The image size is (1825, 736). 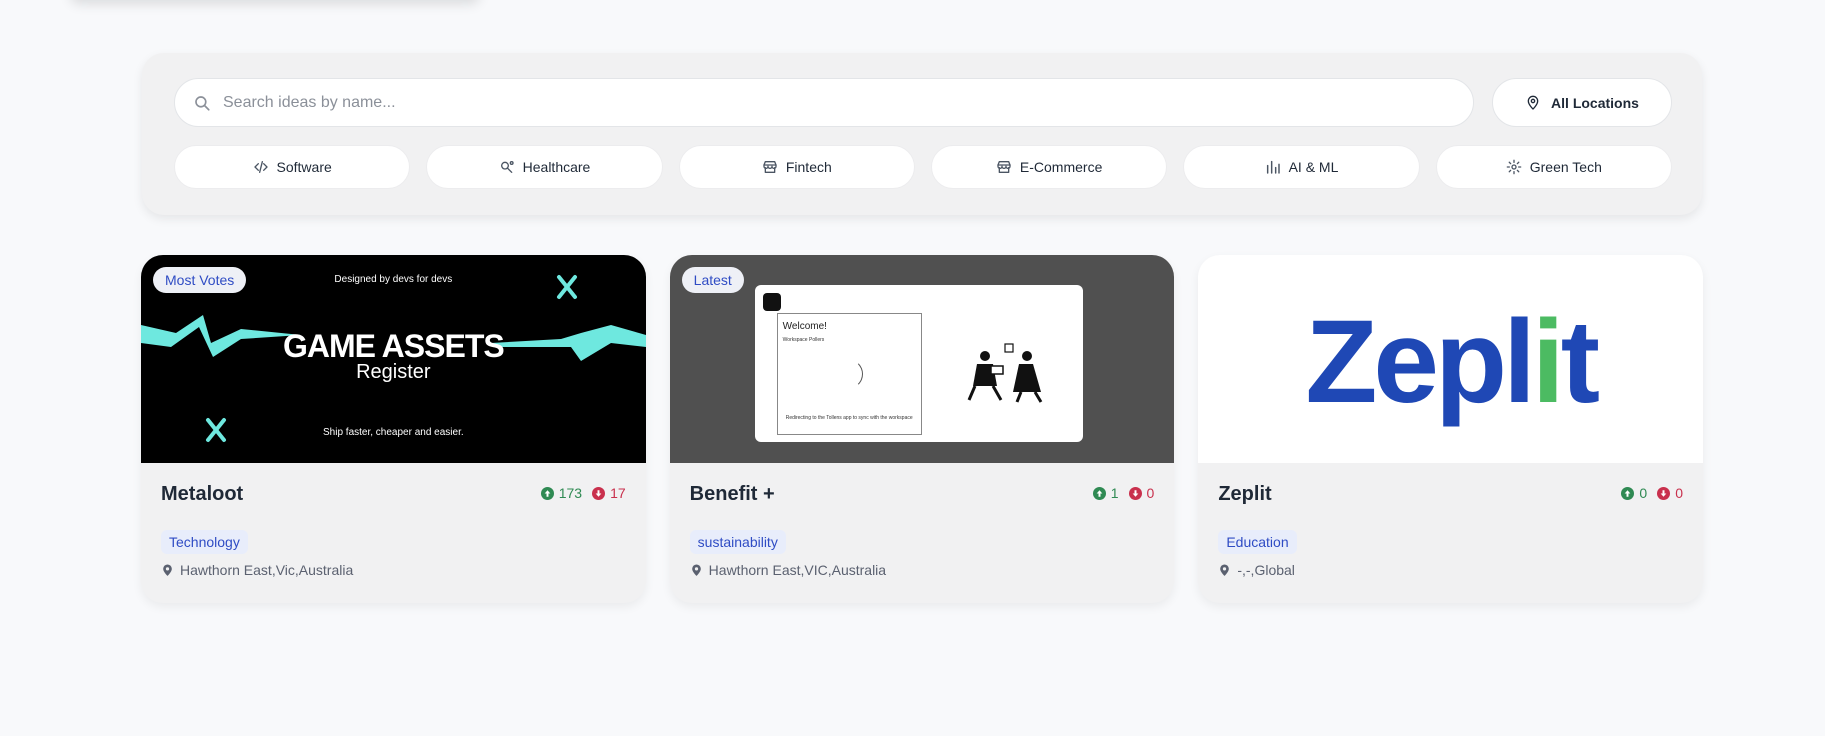 I want to click on downvote-button: 17, so click(x=609, y=493).